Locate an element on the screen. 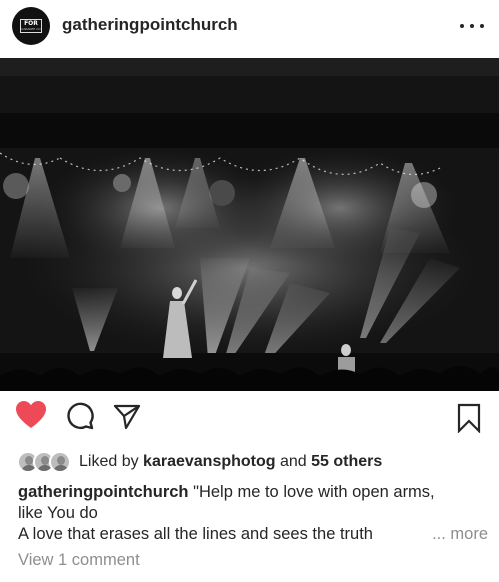  caption-line-2: like You do is located at coordinates (58, 513).